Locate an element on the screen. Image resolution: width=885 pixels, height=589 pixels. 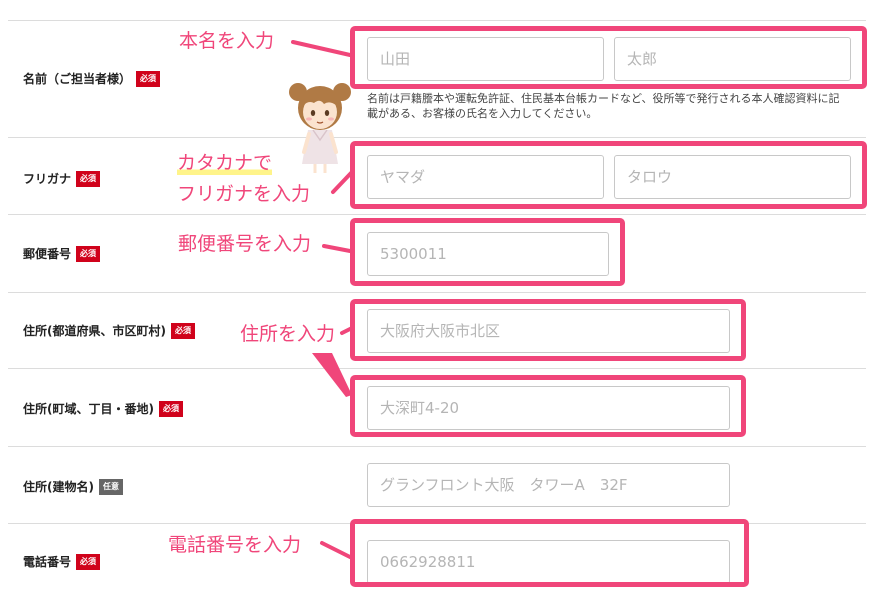
phone-label-text: 電話番号 is located at coordinates (47, 562).